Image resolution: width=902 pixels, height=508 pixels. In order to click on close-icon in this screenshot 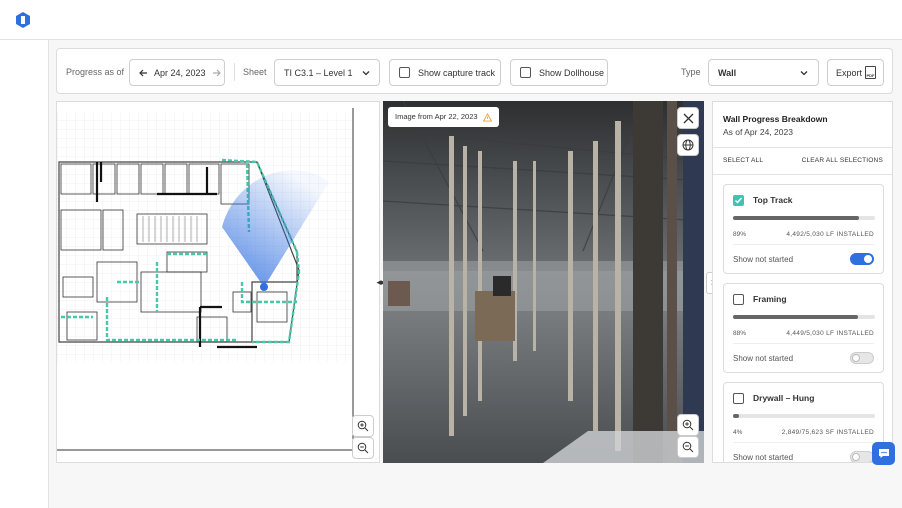, I will do `click(688, 118)`.